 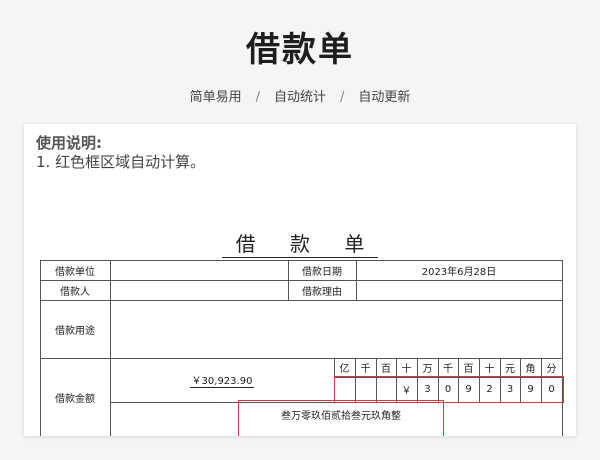 I want to click on feature-tagline: 简单易用 / 自动统计 / 自动更新, so click(x=300, y=95).